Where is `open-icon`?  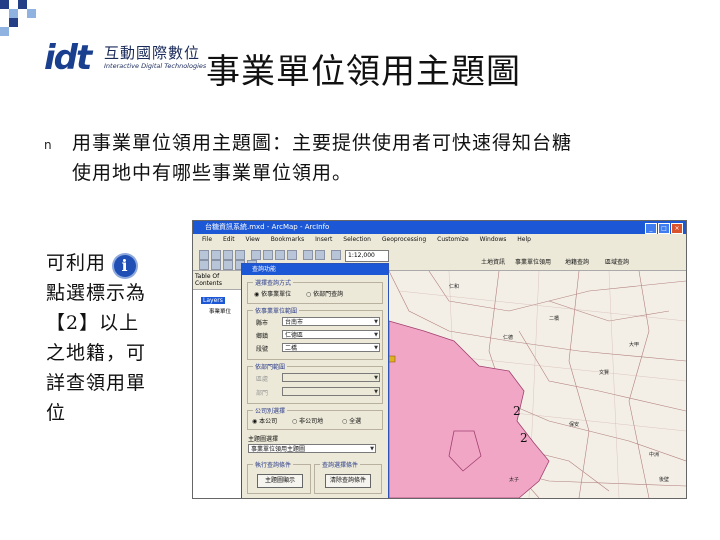 open-icon is located at coordinates (216, 255).